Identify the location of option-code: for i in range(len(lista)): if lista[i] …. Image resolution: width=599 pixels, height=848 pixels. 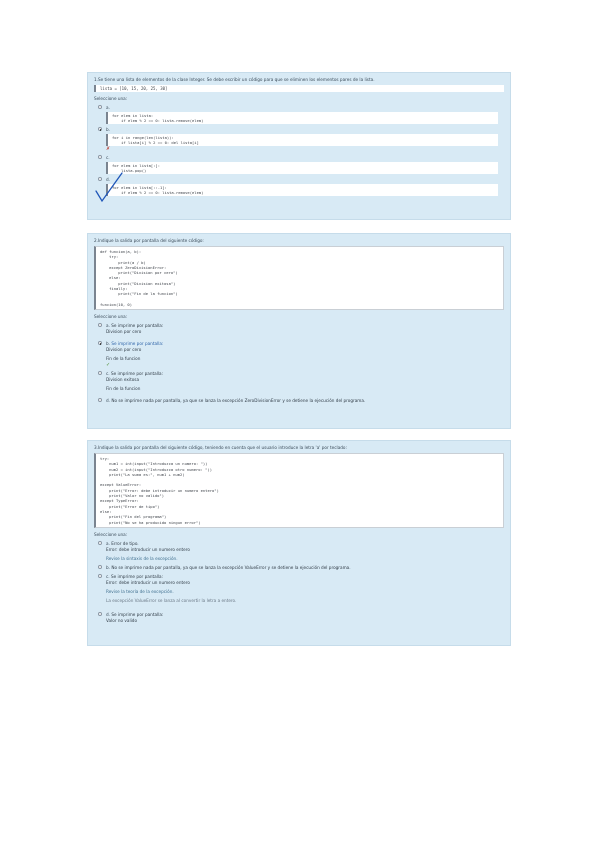
(302, 140).